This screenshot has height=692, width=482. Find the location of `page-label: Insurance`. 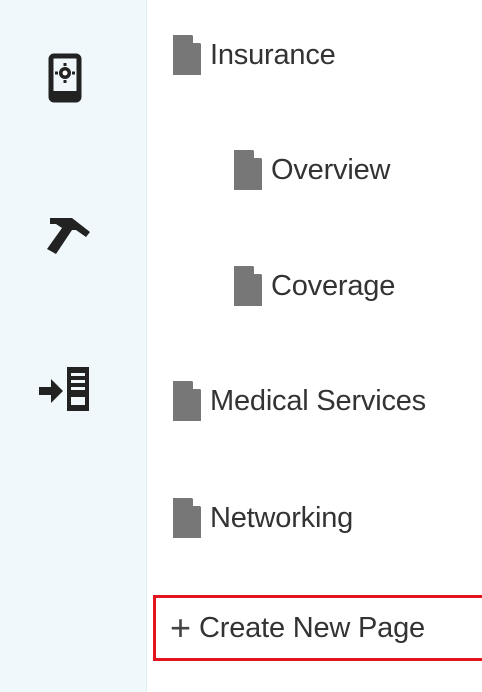

page-label: Insurance is located at coordinates (273, 54).